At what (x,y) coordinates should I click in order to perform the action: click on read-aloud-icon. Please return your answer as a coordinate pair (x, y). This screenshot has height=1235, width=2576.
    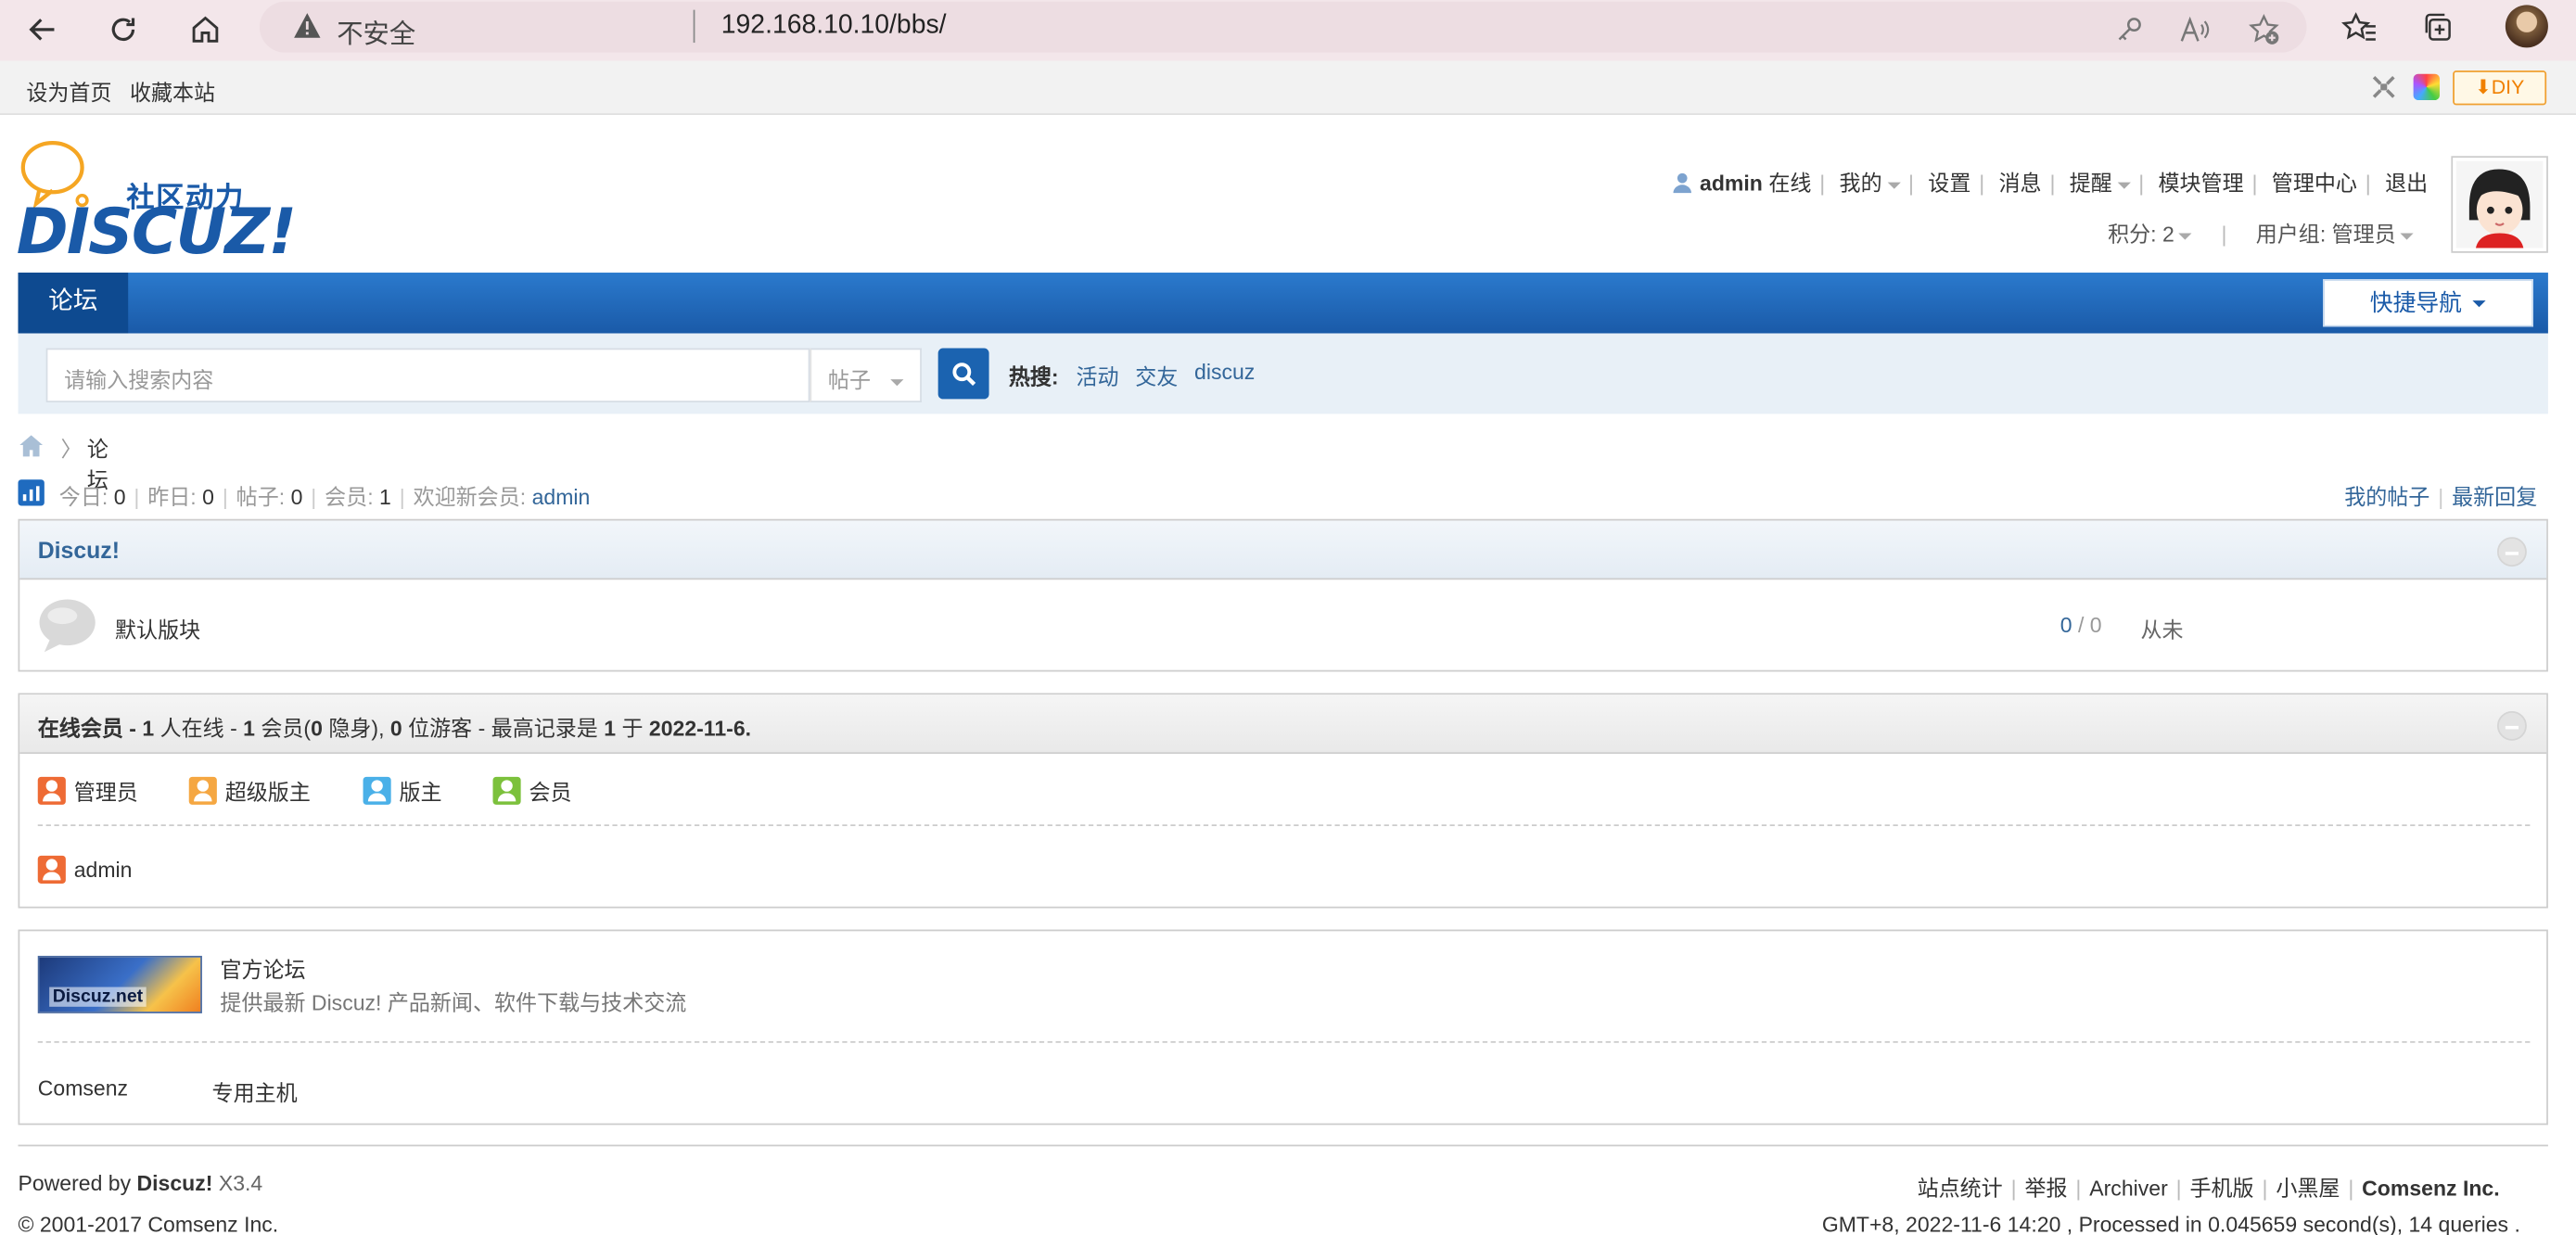
    Looking at the image, I should click on (2195, 30).